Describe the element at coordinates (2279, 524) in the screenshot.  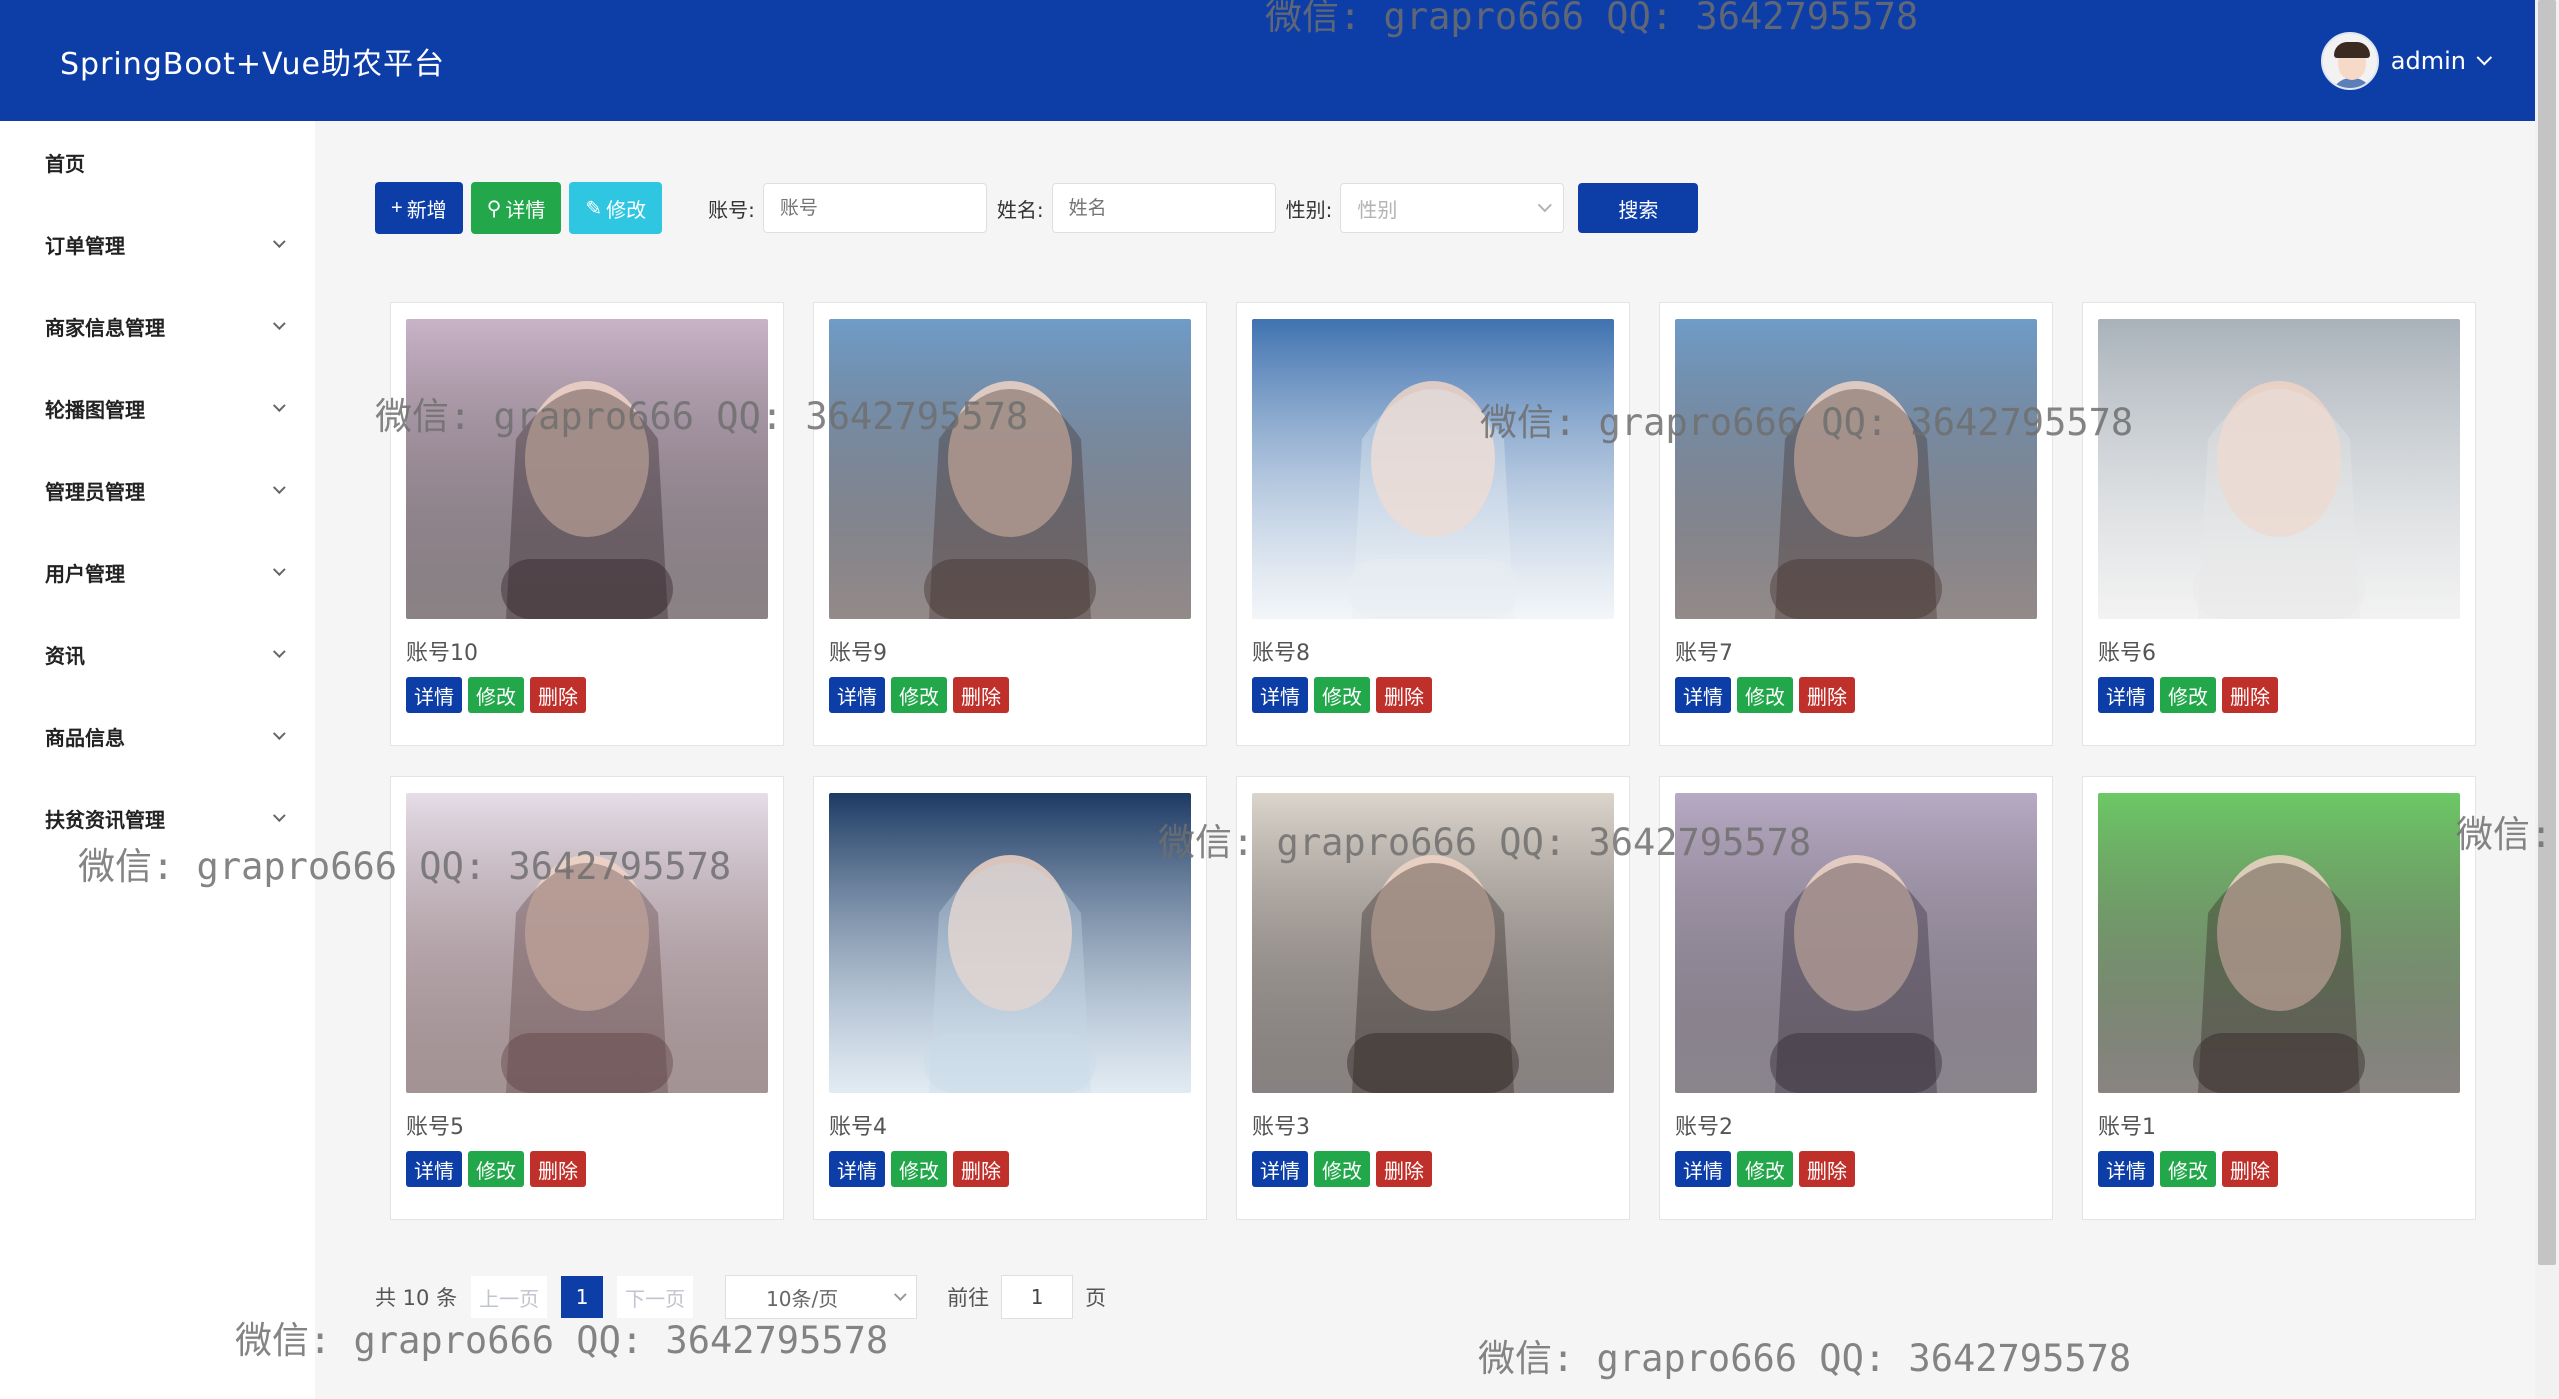
I see `card: 账号6 详情 修改 删除` at that location.